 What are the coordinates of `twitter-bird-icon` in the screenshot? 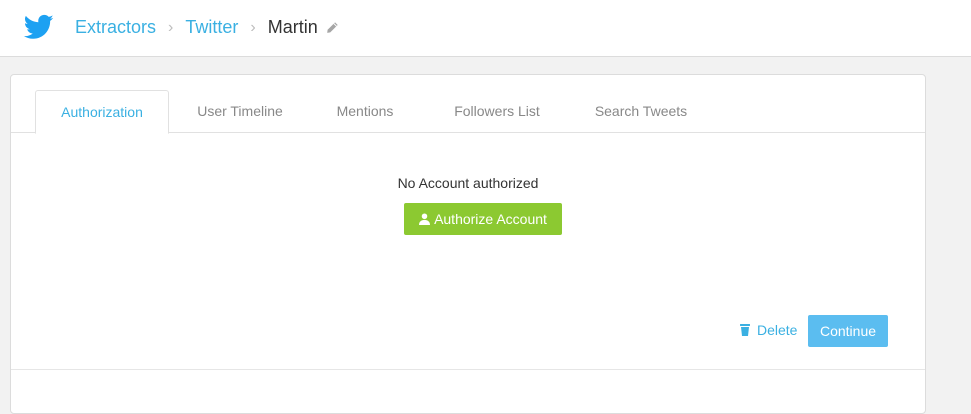 It's located at (39, 27).